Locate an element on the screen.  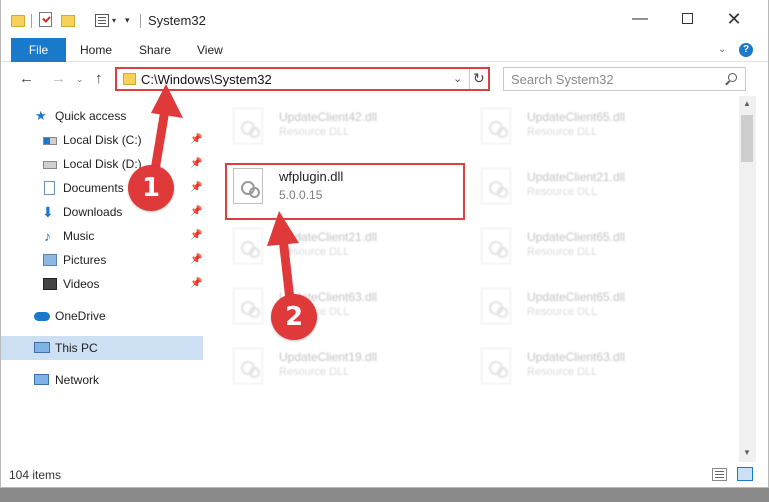
tab-home: Home is located at coordinates (96, 50).